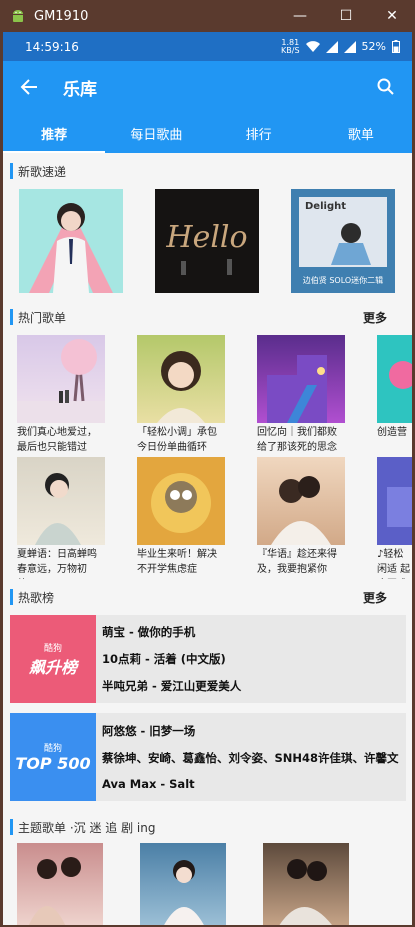 The height and width of the screenshot is (927, 415). I want to click on chart-song: 10点莉 - 活着 (中文版), so click(164, 658).